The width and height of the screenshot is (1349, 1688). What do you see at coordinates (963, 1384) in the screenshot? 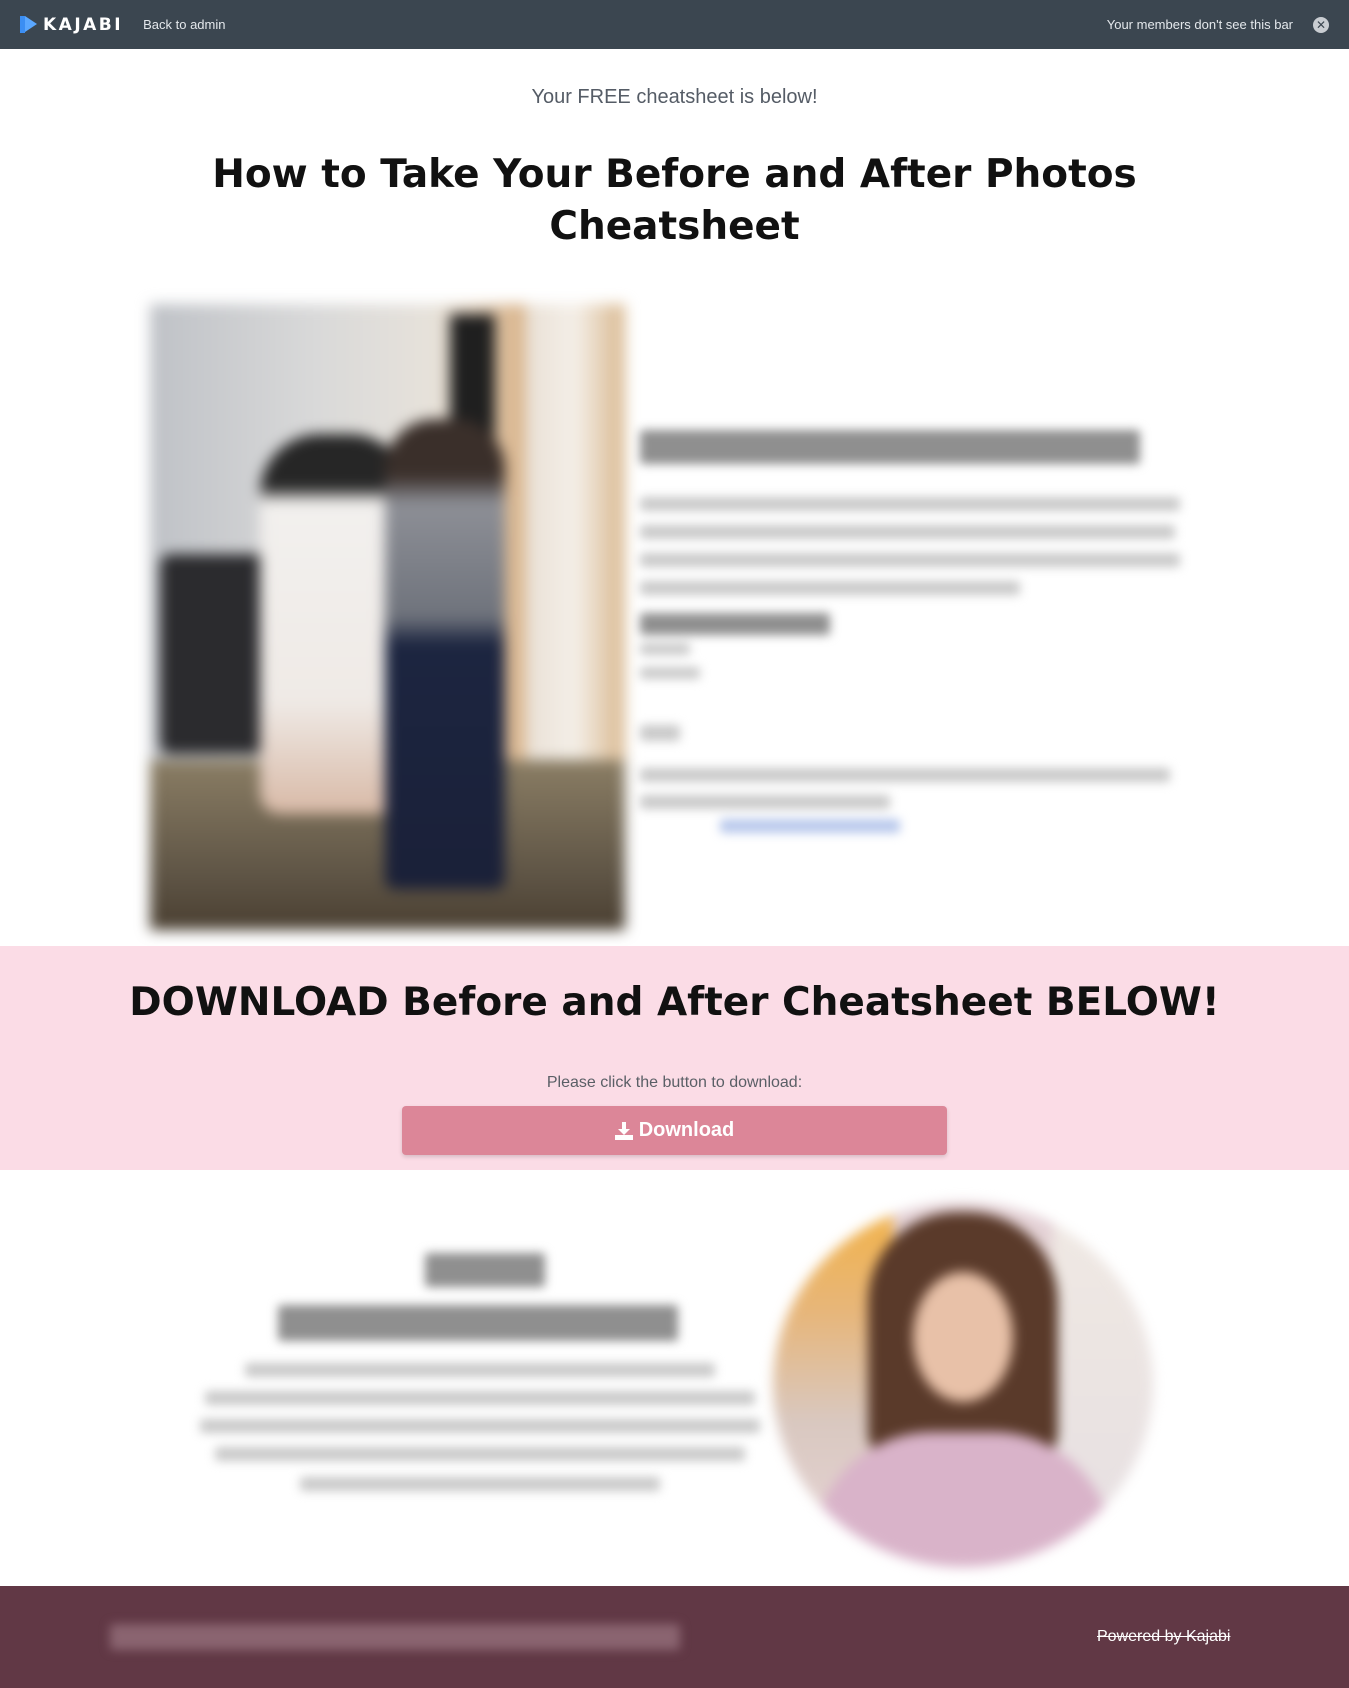
I see `author-portrait` at bounding box center [963, 1384].